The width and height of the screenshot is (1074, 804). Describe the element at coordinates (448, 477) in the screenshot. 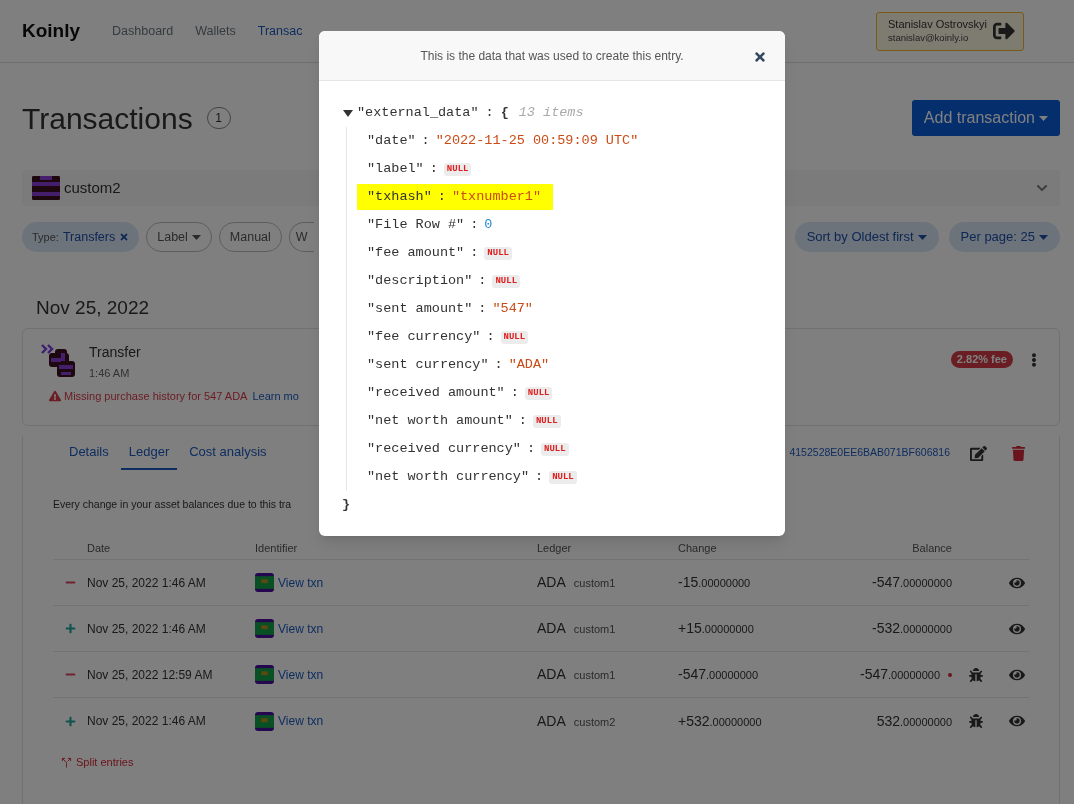

I see `json-key: "net worth currency"` at that location.